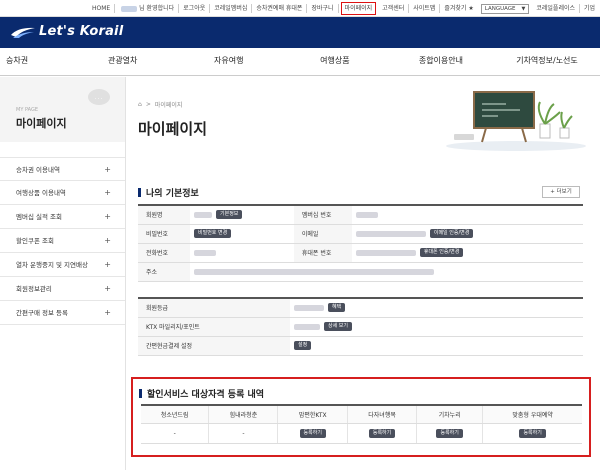 Image resolution: width=600 pixels, height=470 pixels. What do you see at coordinates (62, 169) in the screenshot?
I see `side-nav-item-ticket-history: 승차권 이용내역 +` at bounding box center [62, 169].